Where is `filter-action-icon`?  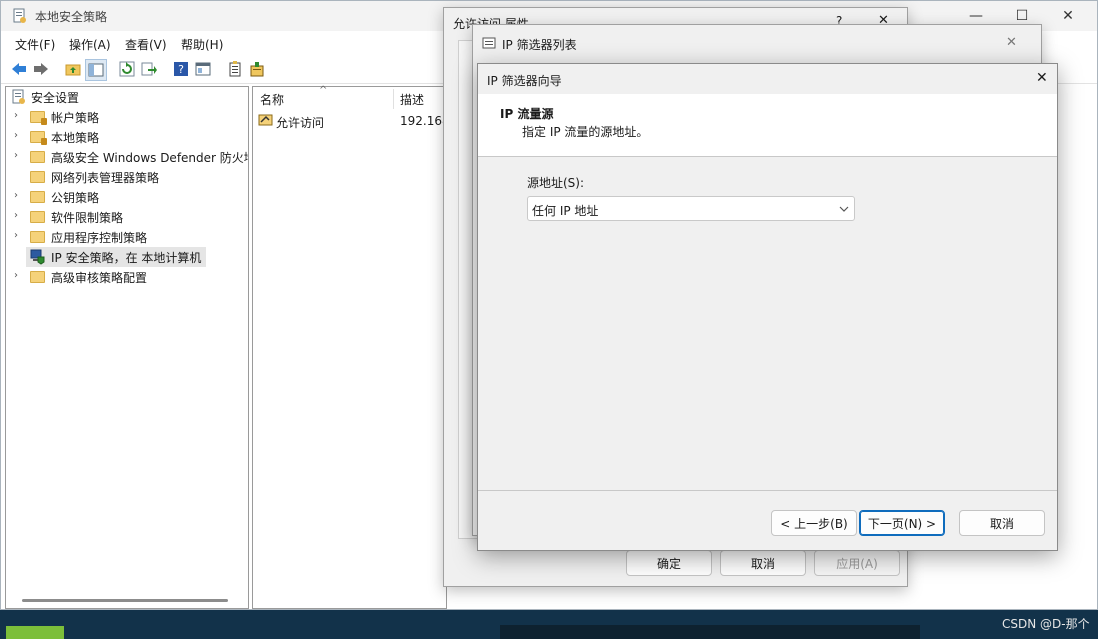
filter-action-icon is located at coordinates (265, 120).